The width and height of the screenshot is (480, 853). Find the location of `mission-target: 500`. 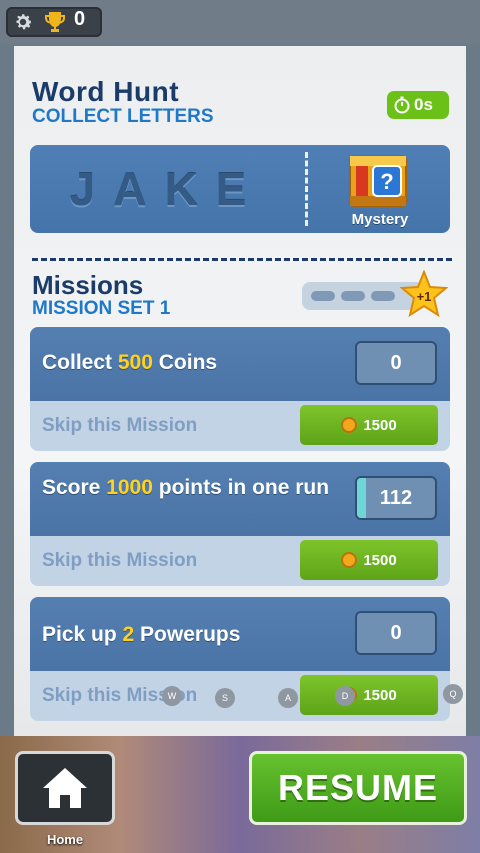

mission-target: 500 is located at coordinates (135, 362).